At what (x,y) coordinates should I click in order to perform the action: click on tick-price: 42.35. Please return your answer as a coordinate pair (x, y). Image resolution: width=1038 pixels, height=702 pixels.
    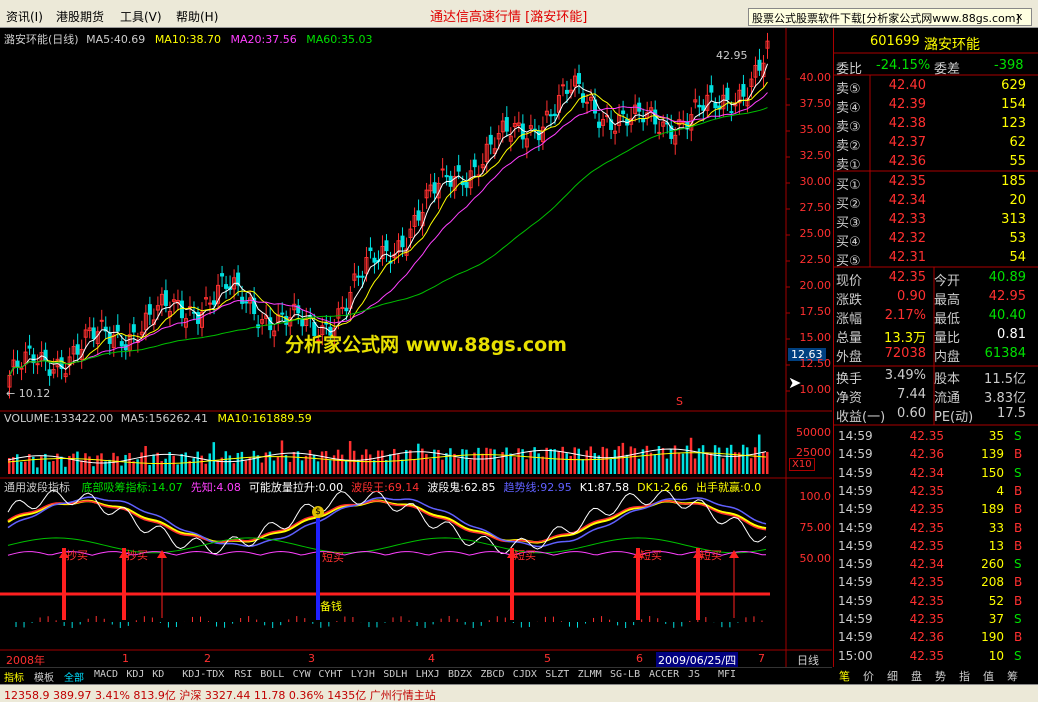
    Looking at the image, I should click on (926, 655).